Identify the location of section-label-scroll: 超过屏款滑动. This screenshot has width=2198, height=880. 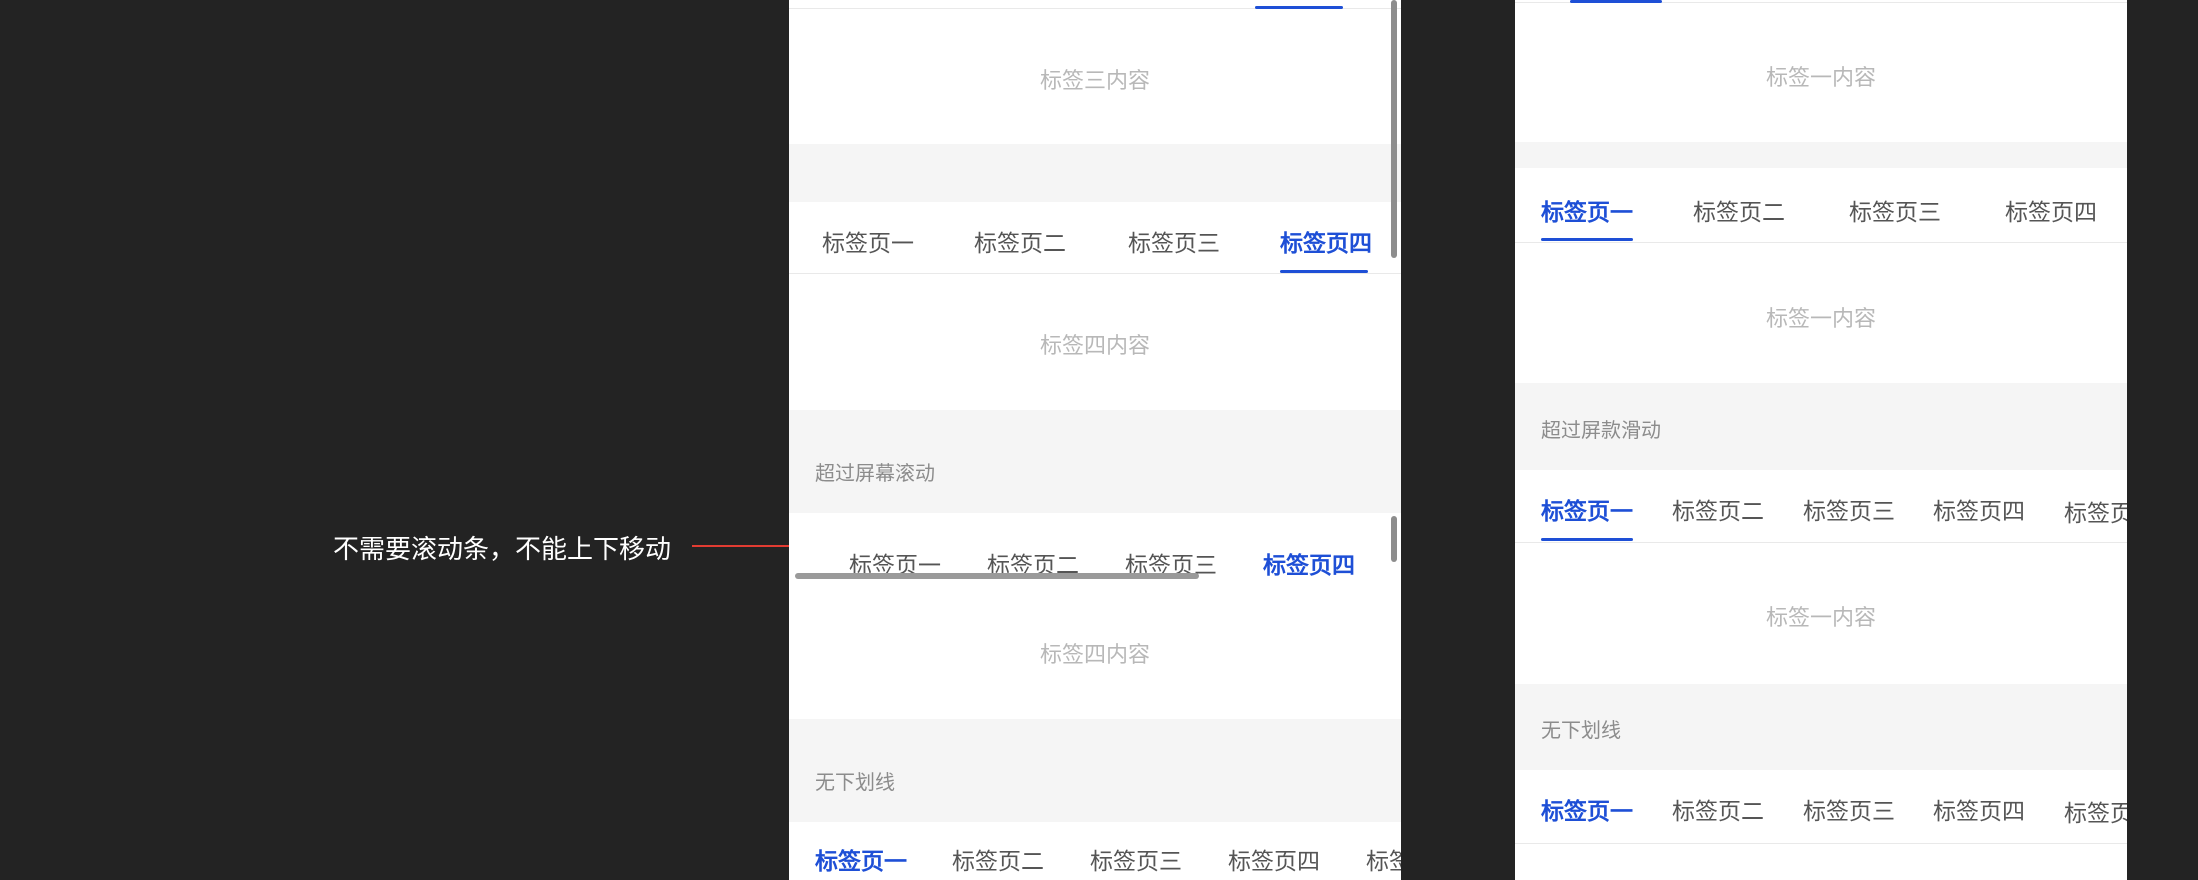
(1601, 430).